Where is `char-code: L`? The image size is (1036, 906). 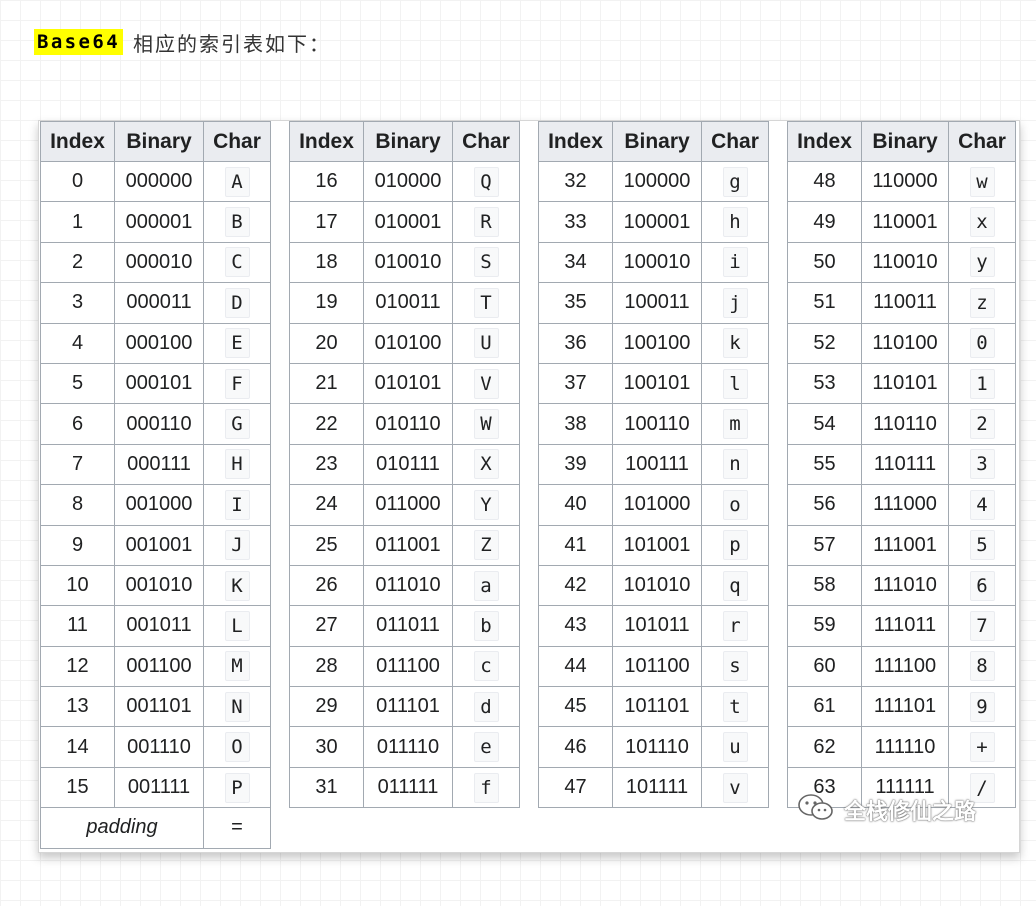 char-code: L is located at coordinates (237, 625).